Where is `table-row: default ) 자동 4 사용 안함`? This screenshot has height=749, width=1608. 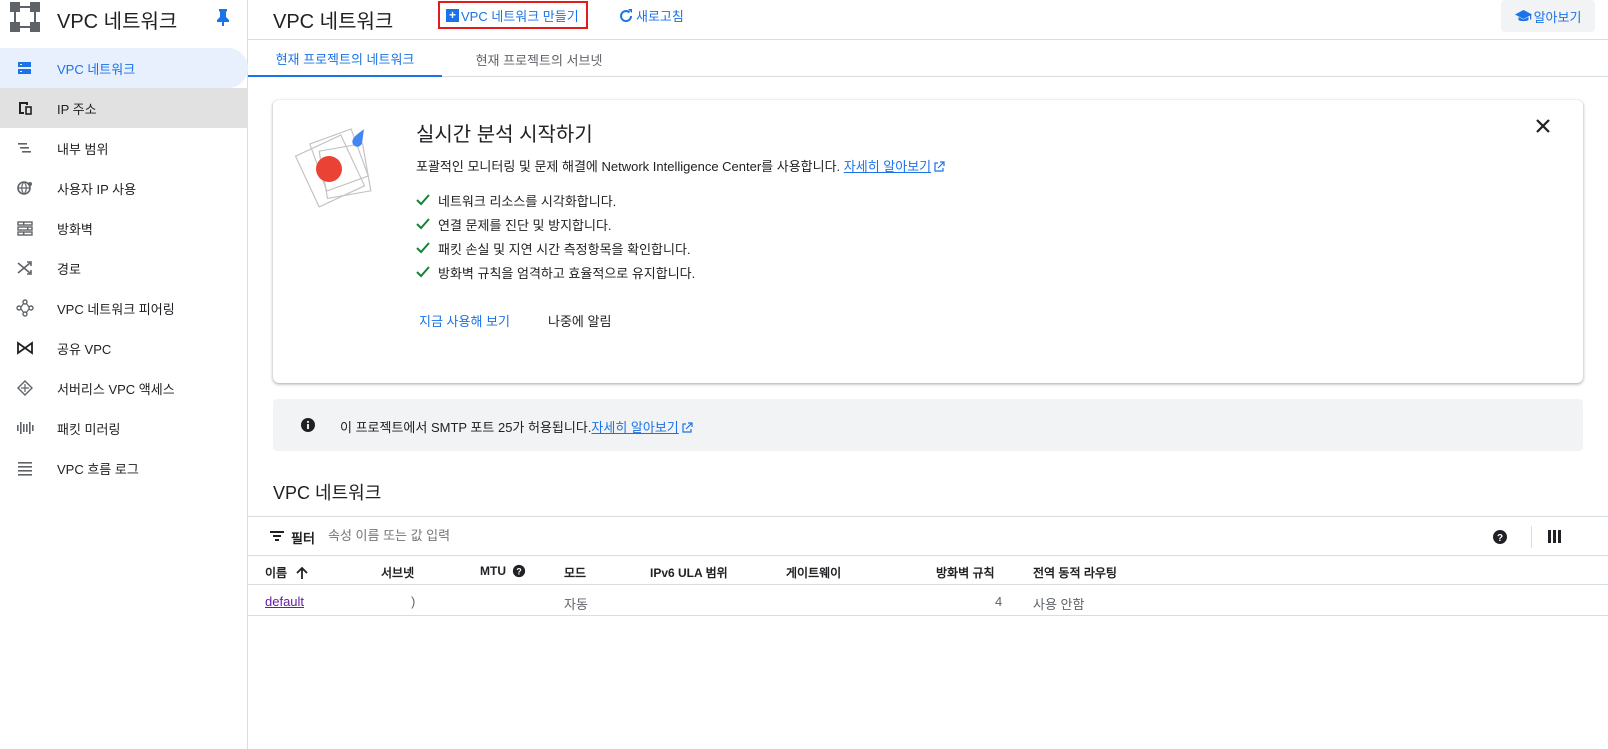
table-row: default ) 자동 4 사용 안함 is located at coordinates (928, 601).